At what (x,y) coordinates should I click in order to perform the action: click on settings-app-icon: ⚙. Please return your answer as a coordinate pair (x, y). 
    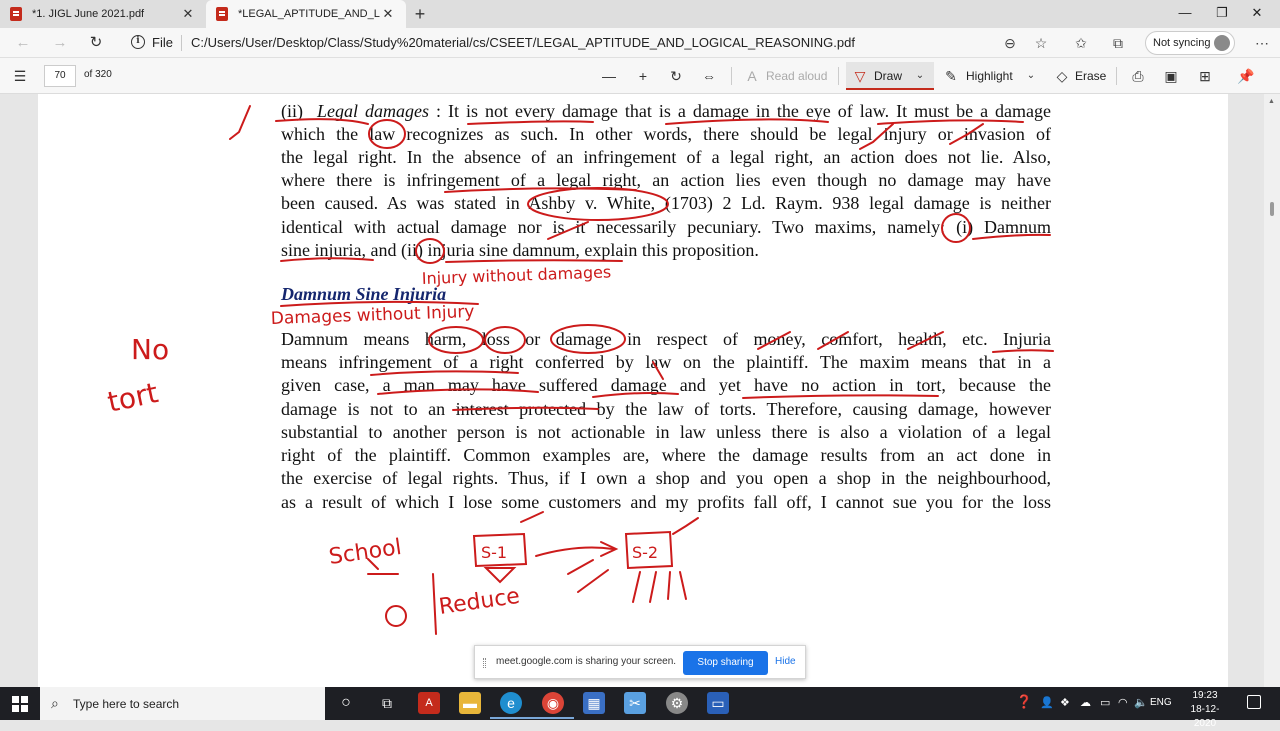
    Looking at the image, I should click on (677, 703).